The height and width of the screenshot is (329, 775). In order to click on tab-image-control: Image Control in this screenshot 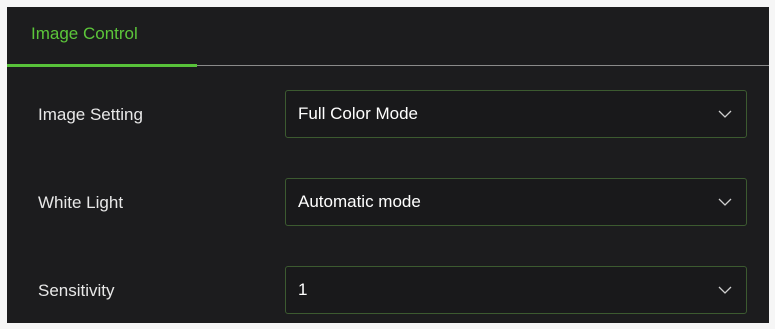, I will do `click(102, 38)`.